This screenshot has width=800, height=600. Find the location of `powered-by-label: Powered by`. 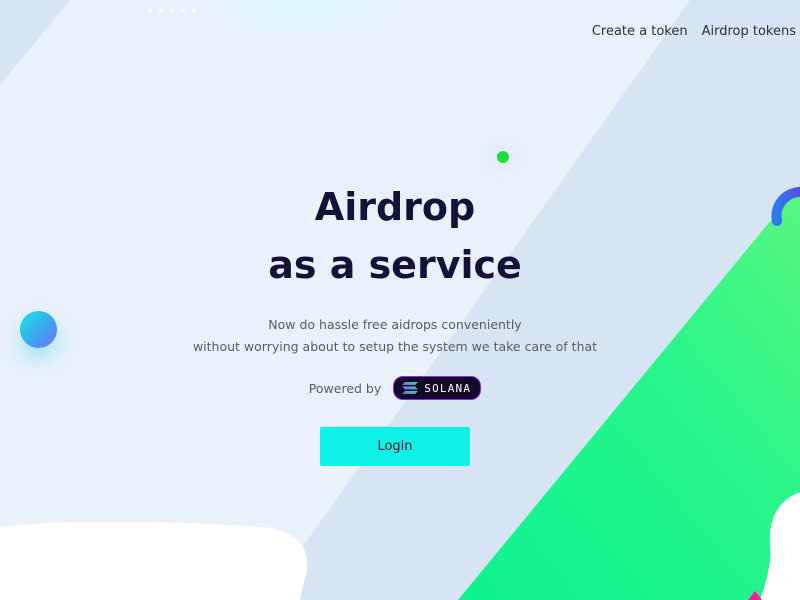

powered-by-label: Powered by is located at coordinates (345, 388).